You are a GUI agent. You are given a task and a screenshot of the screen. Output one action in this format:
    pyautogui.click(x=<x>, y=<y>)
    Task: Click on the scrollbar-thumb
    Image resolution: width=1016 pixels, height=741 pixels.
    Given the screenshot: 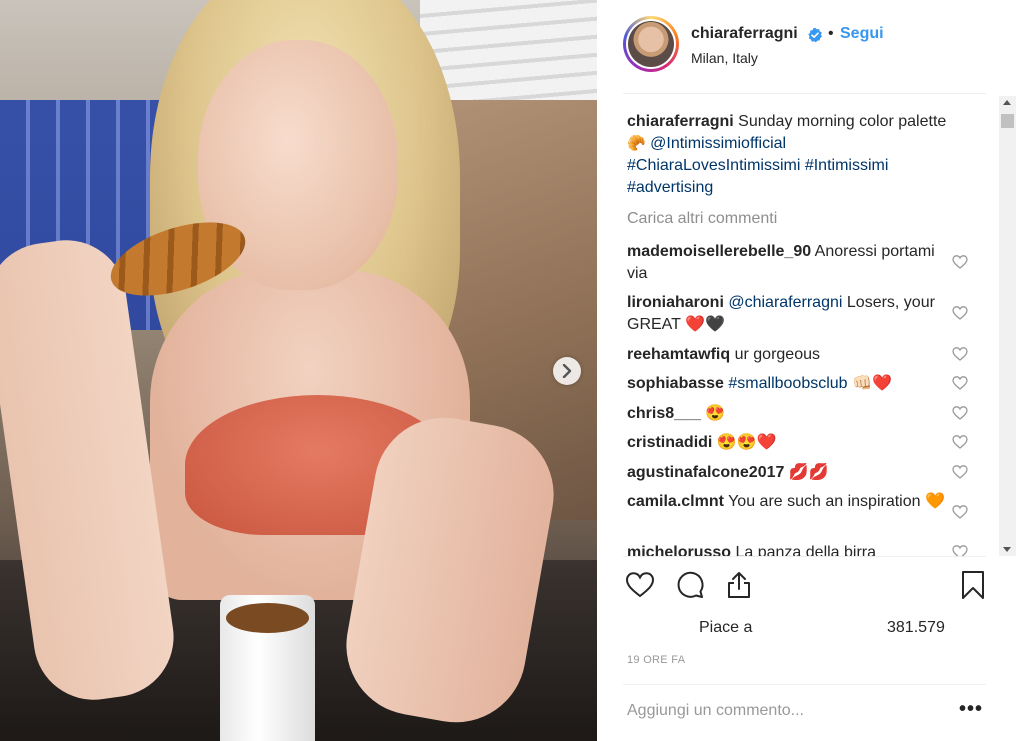 What is the action you would take?
    pyautogui.click(x=1007, y=121)
    